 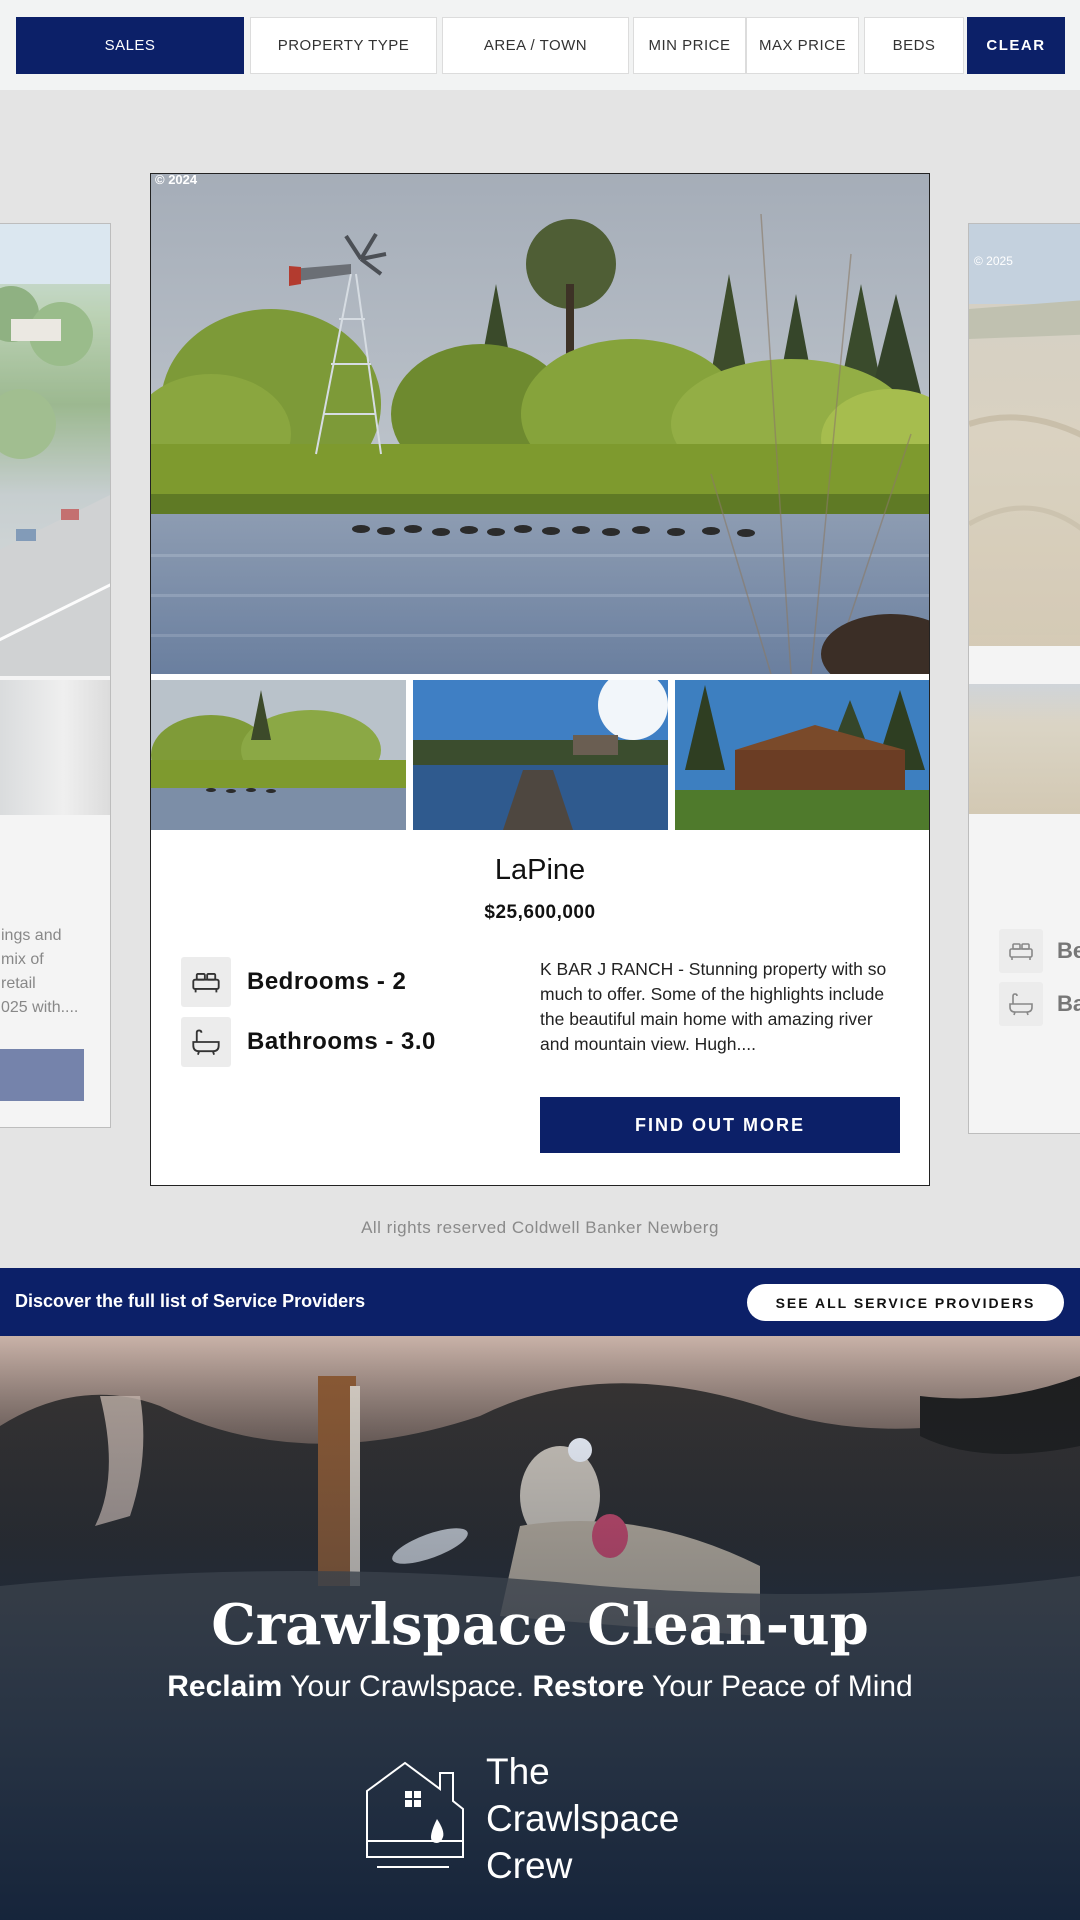 I want to click on listing-price: $25,600,000, so click(x=540, y=912).